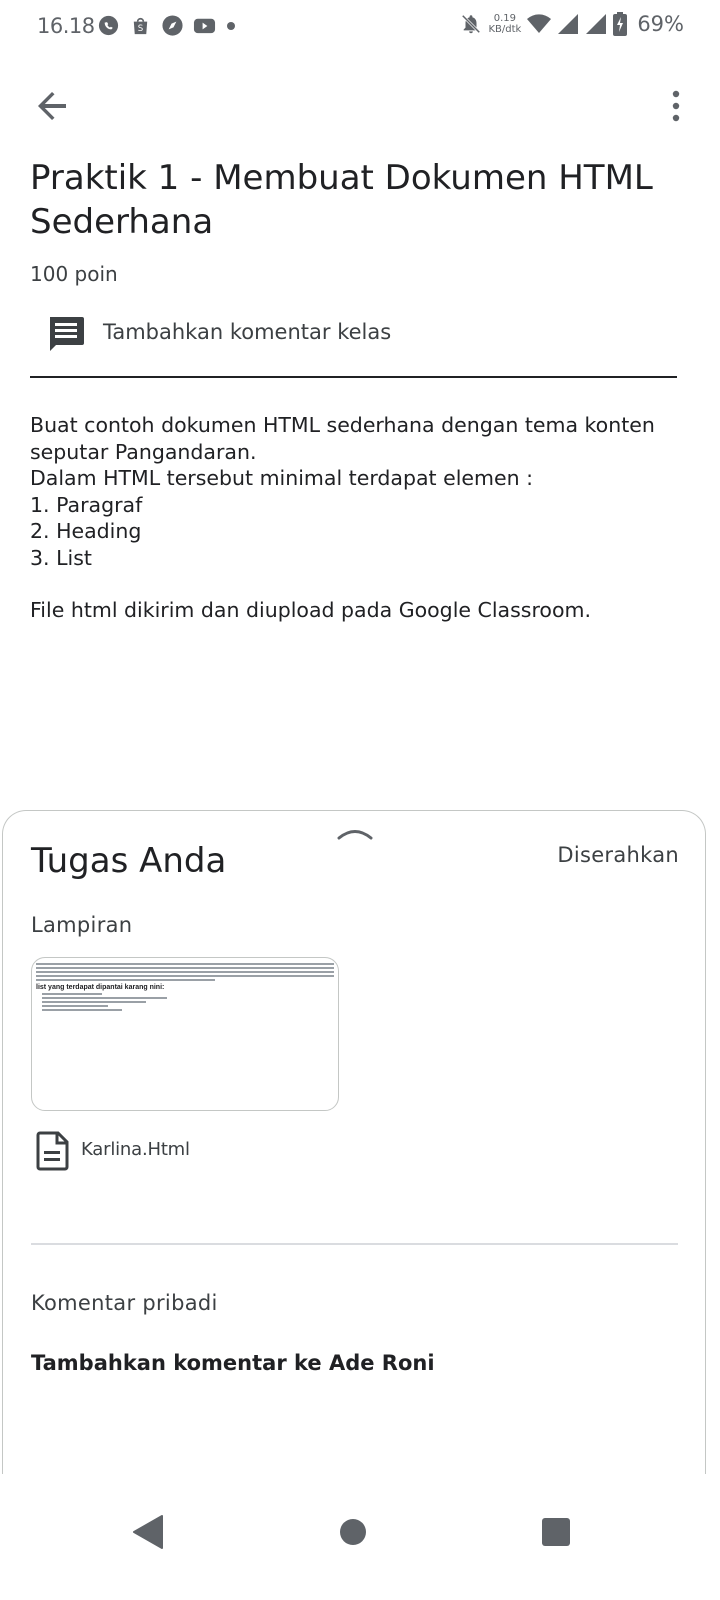  I want to click on description-line: 1. Paragraf, so click(86, 504).